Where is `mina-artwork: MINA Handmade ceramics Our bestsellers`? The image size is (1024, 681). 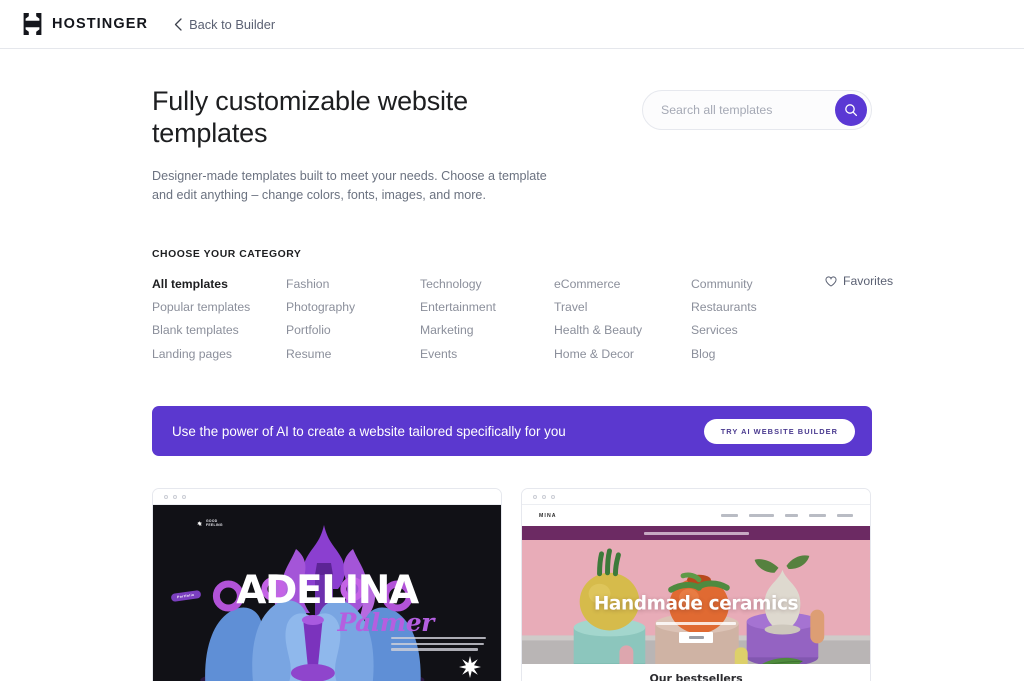
mina-artwork: MINA Handmade ceramics Our bestsellers is located at coordinates (696, 593).